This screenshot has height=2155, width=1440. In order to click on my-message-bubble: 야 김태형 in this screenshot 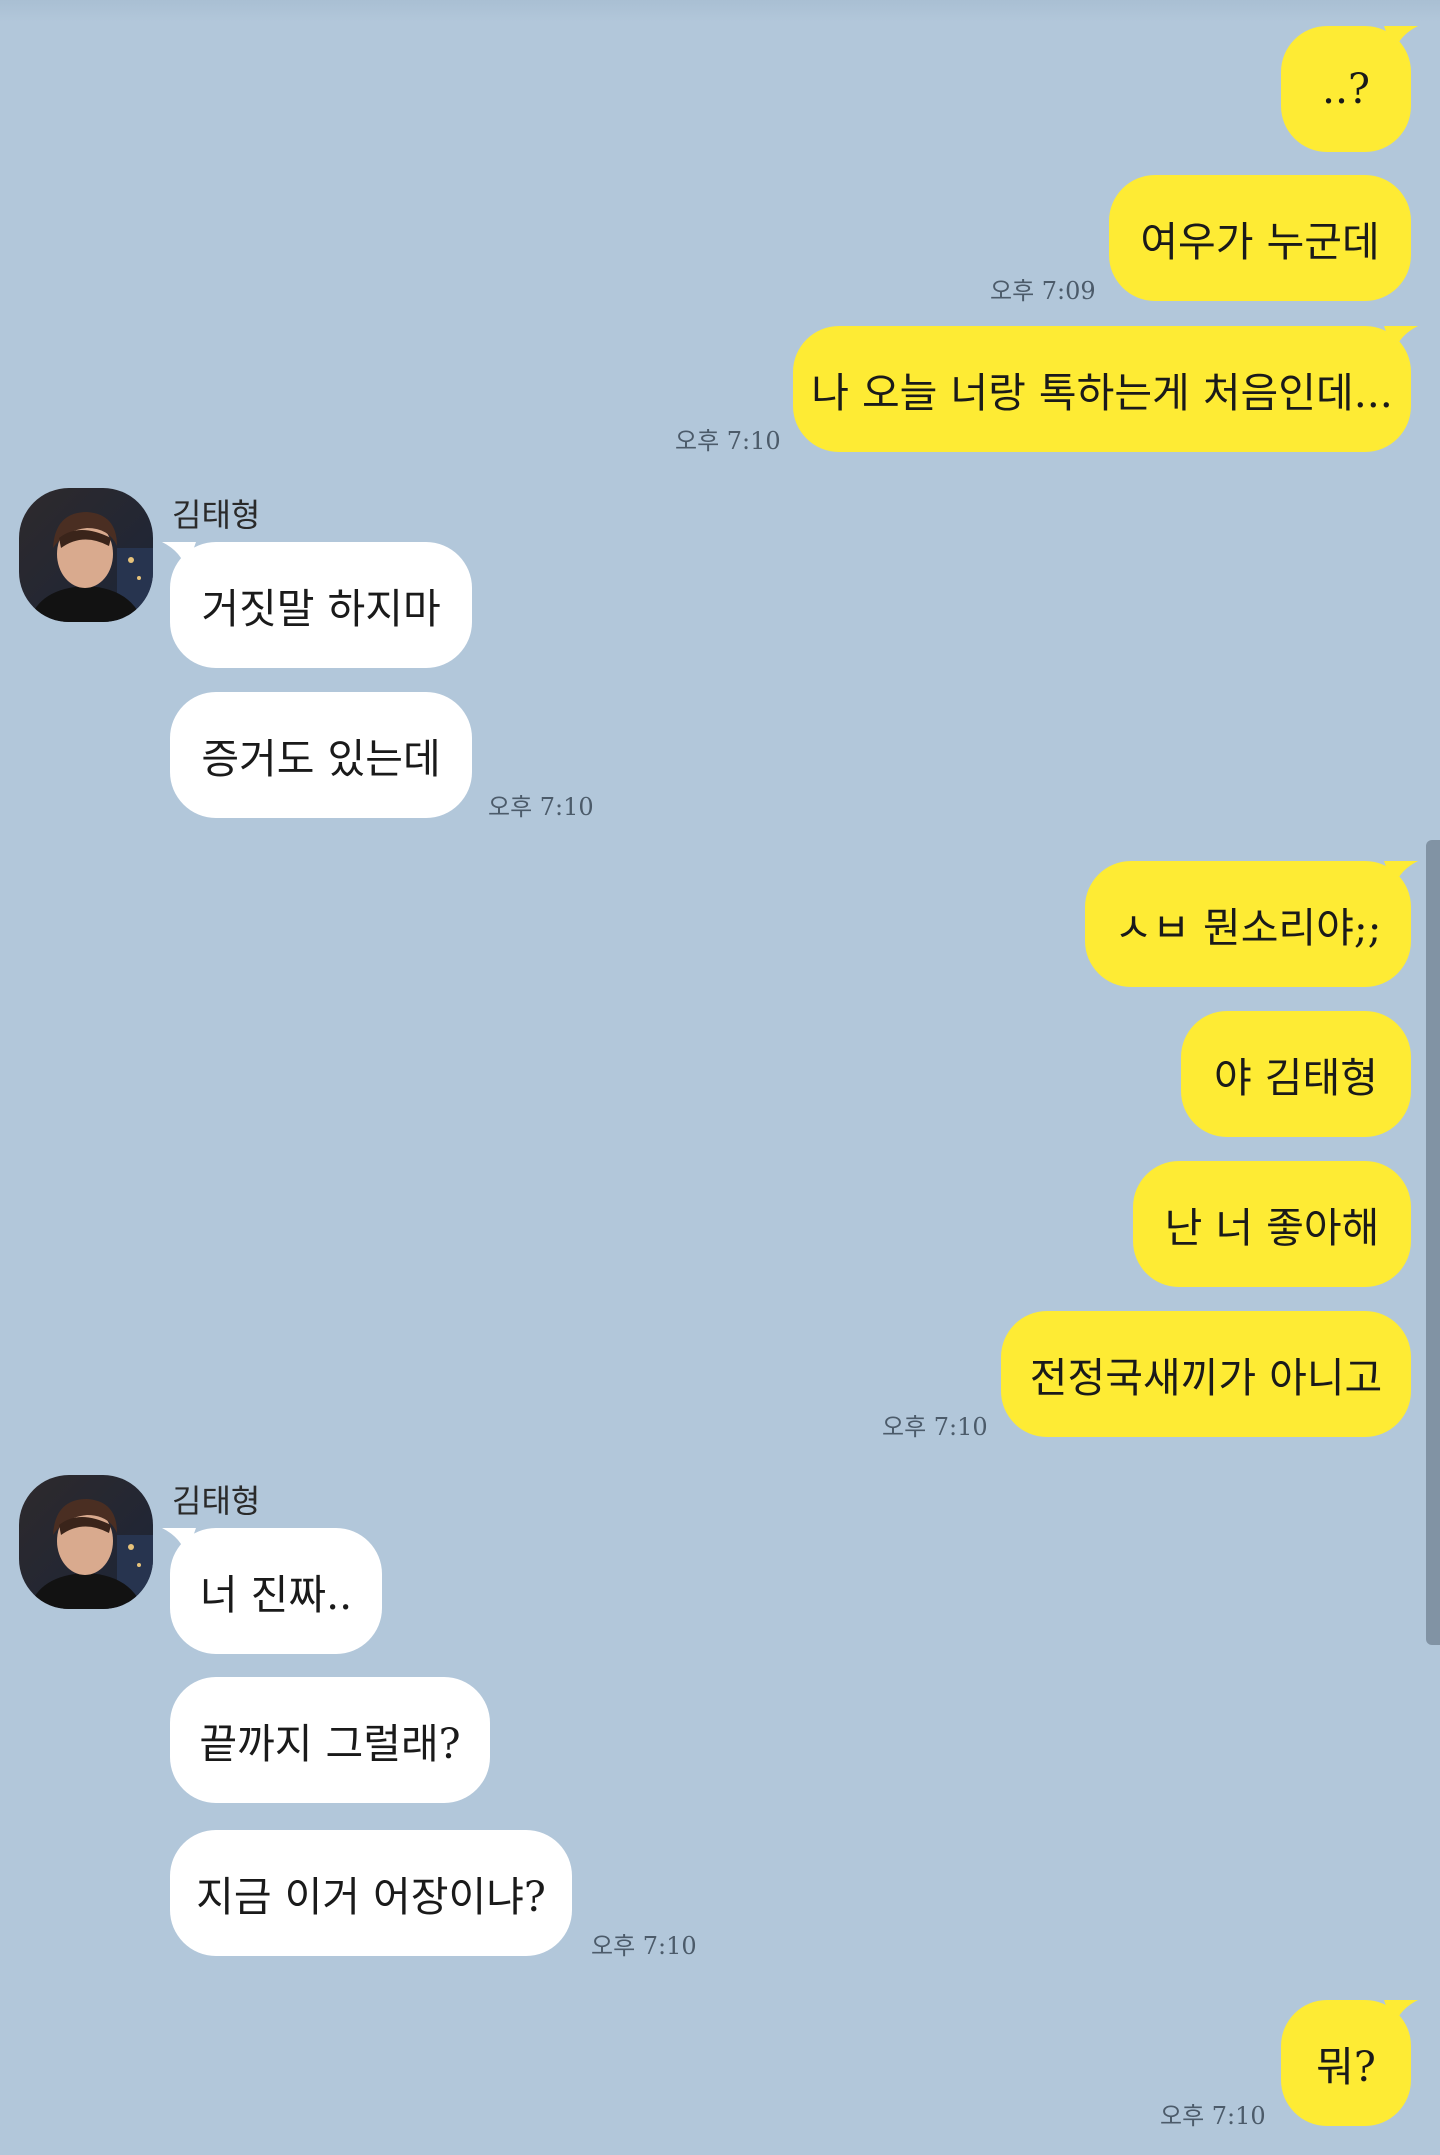, I will do `click(1296, 1074)`.